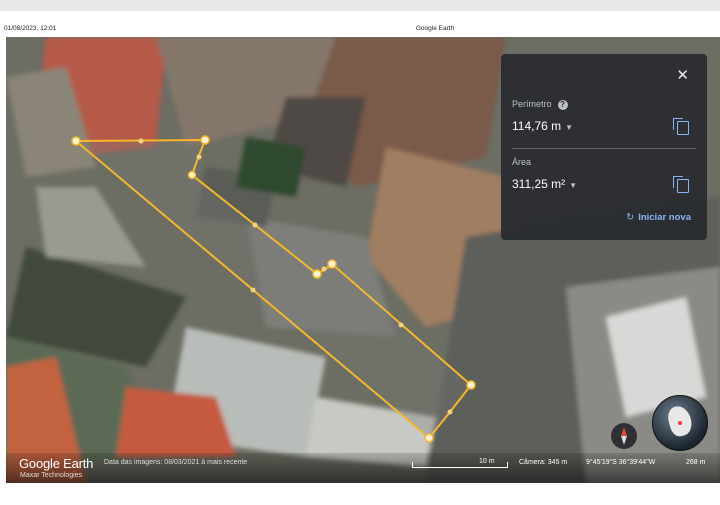  I want to click on area-label: Área, so click(522, 162).